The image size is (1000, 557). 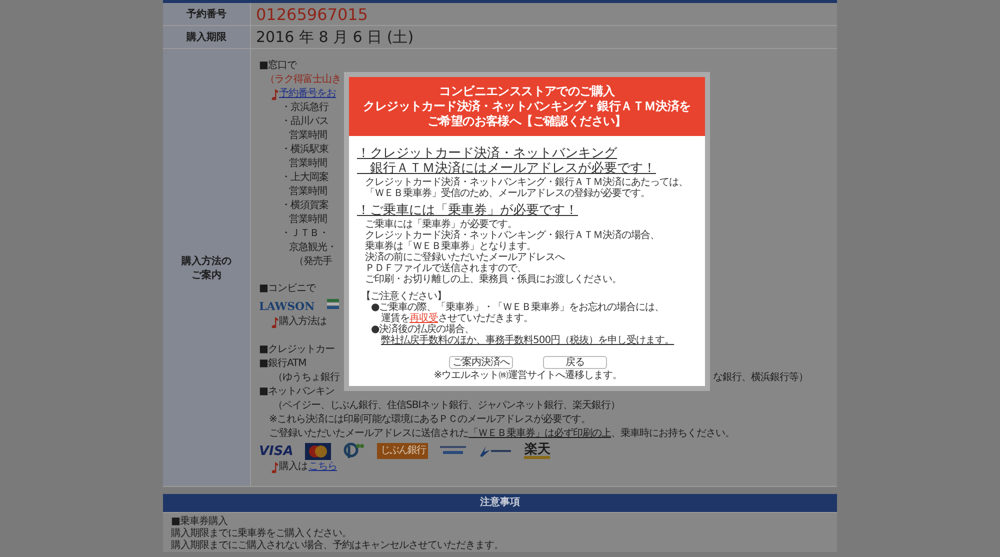 I want to click on lawson-logo: LAWSON, so click(x=287, y=306).